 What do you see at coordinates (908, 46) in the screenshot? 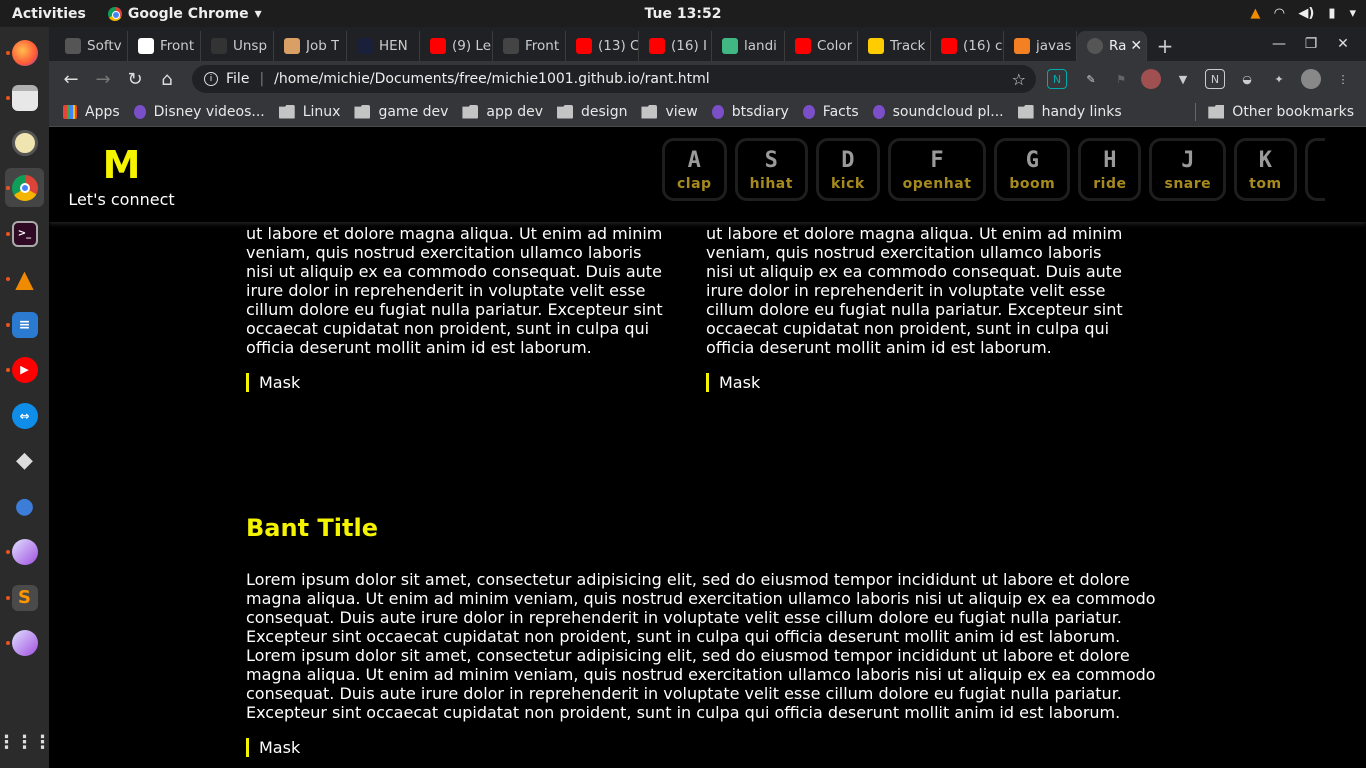
I see `tab-label: Track` at bounding box center [908, 46].